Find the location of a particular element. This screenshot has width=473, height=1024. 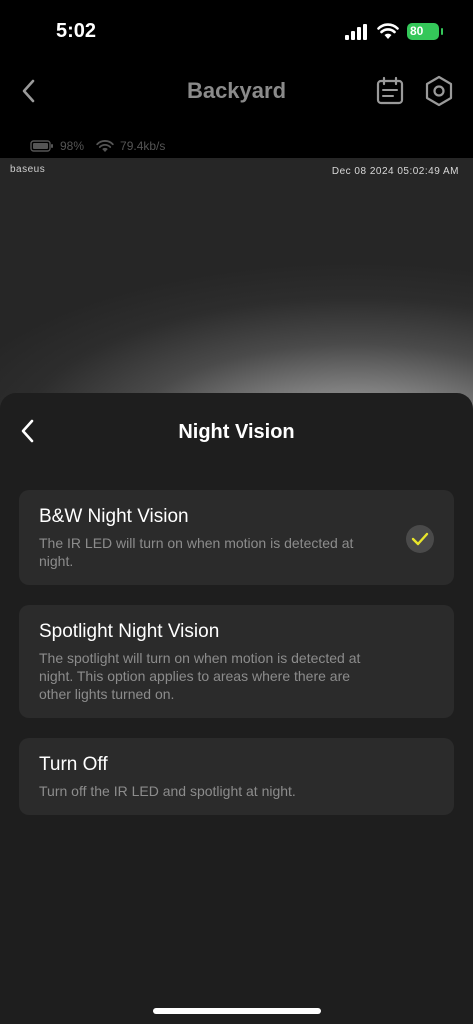

option-title: B&W Night Vision is located at coordinates (114, 516).